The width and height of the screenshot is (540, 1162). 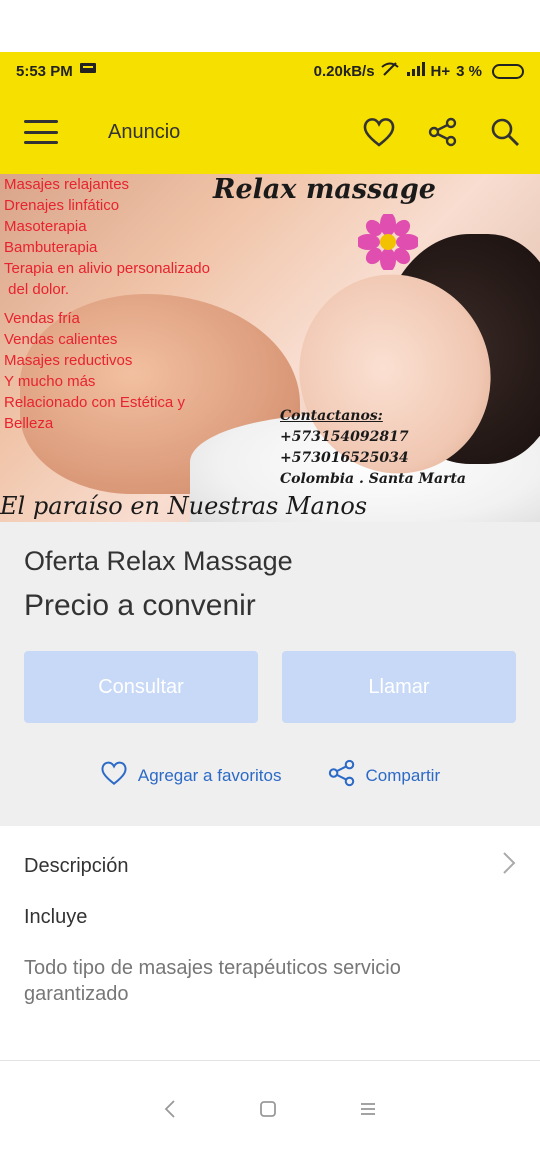 What do you see at coordinates (62, 205) in the screenshot?
I see `service-item: Drenajes linfático` at bounding box center [62, 205].